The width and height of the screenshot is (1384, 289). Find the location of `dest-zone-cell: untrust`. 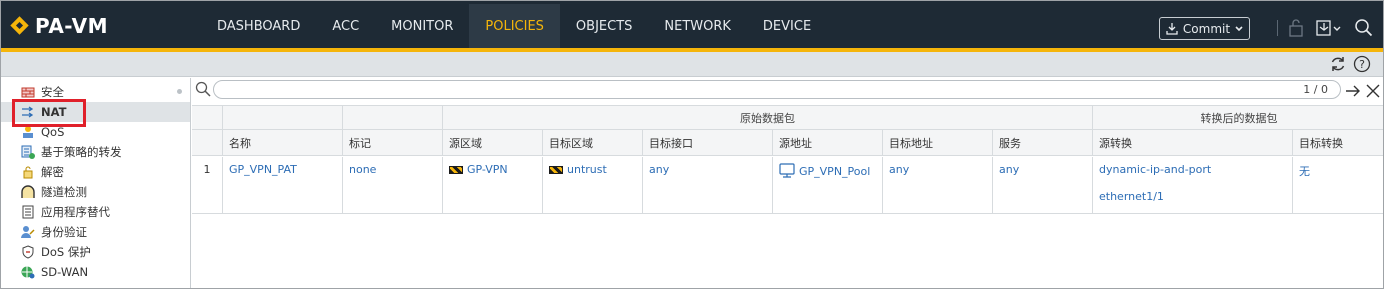

dest-zone-cell: untrust is located at coordinates (592, 185).